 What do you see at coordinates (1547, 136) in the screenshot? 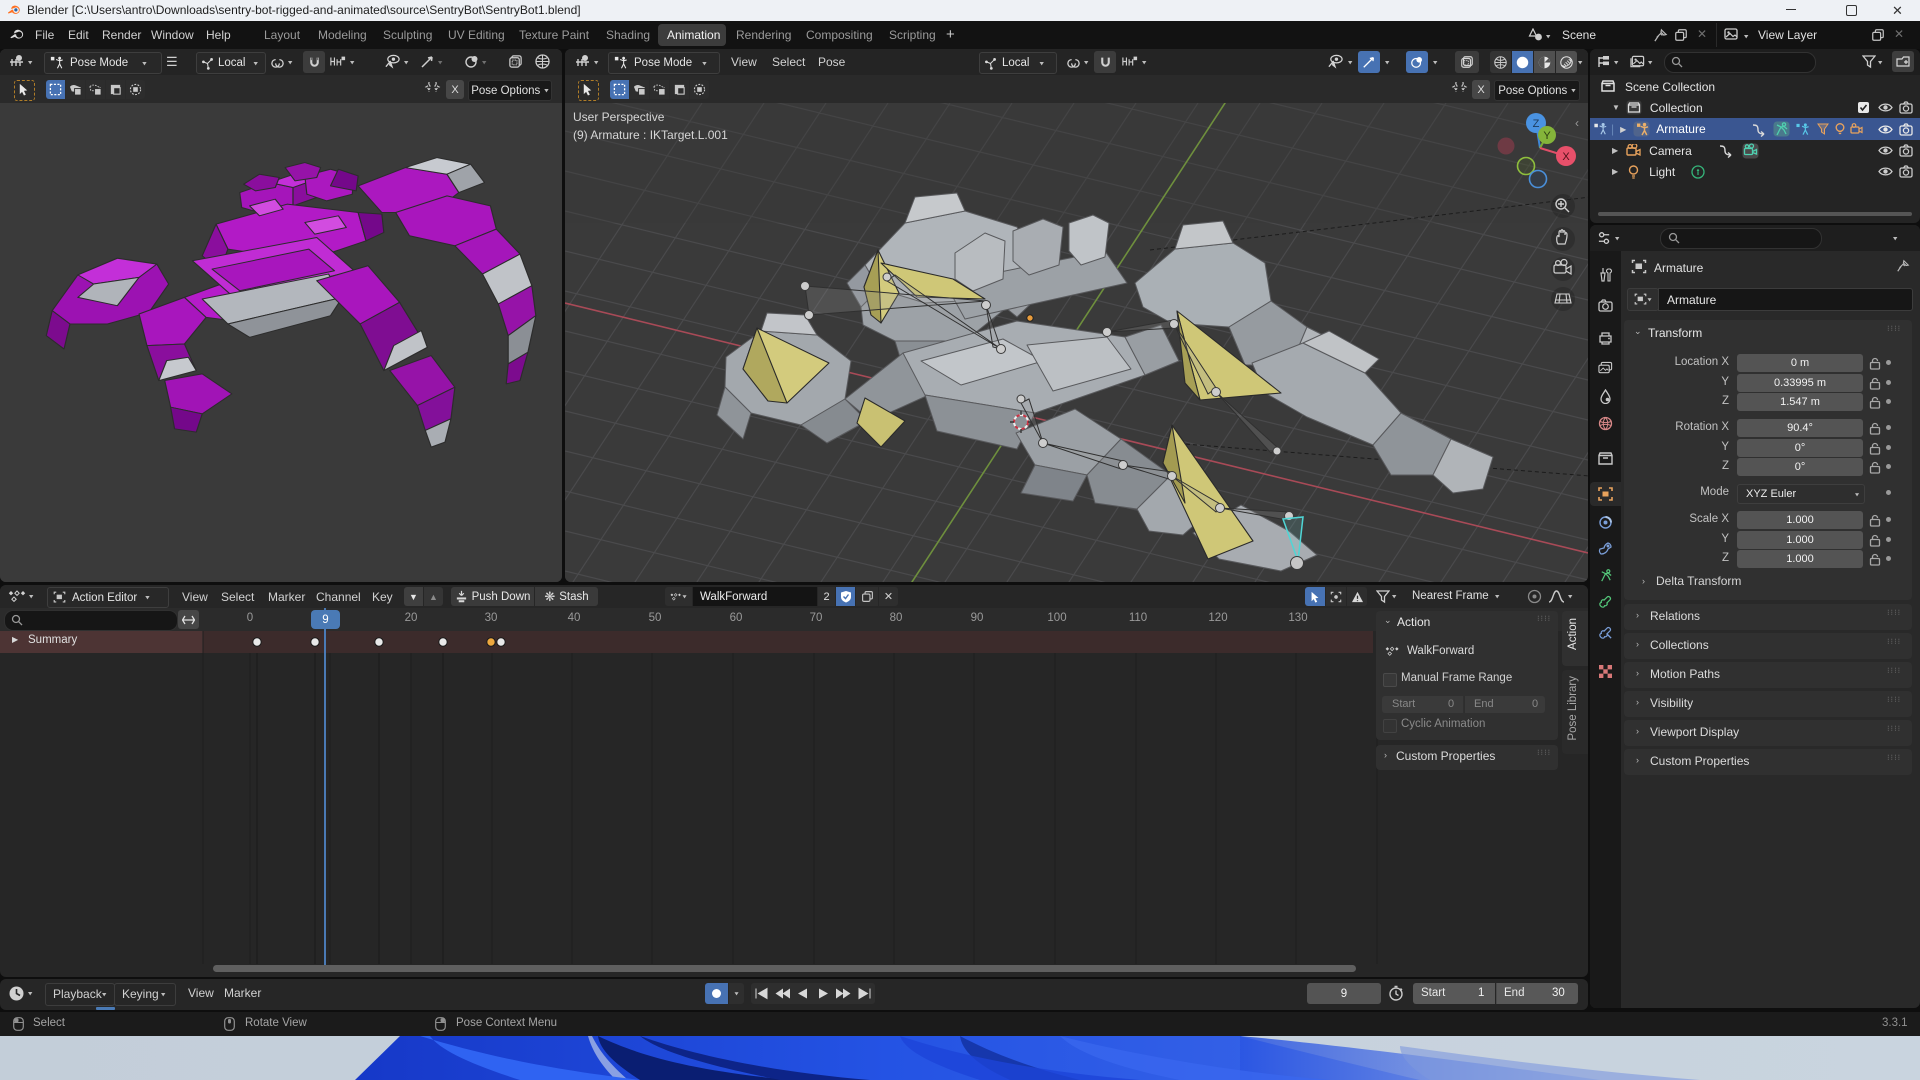
I see `svg-text: Y` at bounding box center [1547, 136].